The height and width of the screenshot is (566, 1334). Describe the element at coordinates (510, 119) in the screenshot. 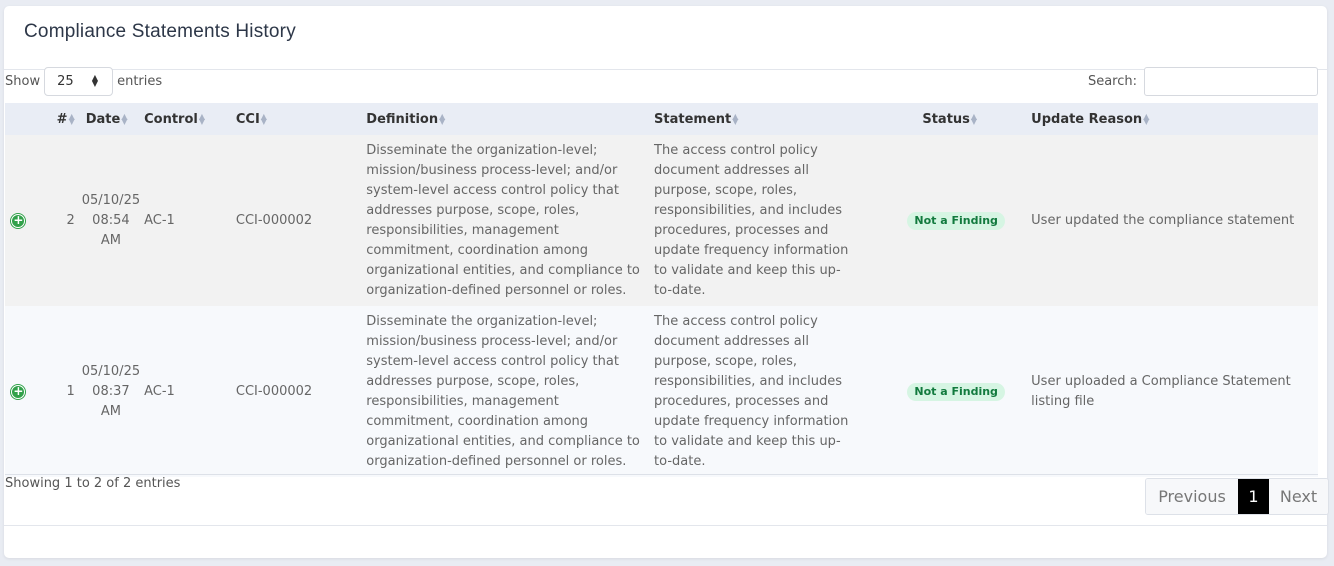

I see `column-header-definition: Definition▲ ▼` at that location.